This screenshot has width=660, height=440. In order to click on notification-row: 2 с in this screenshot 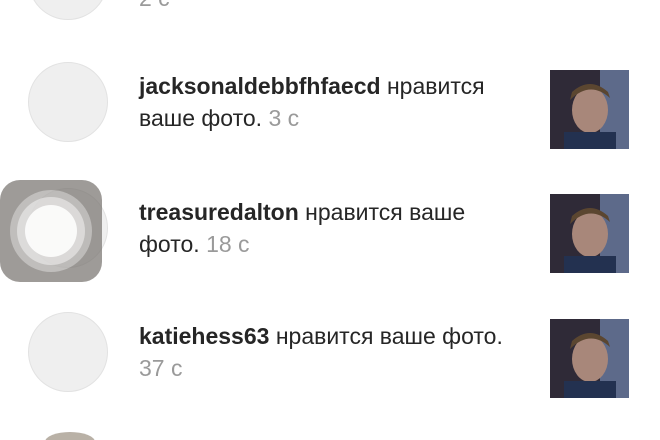, I will do `click(330, 26)`.